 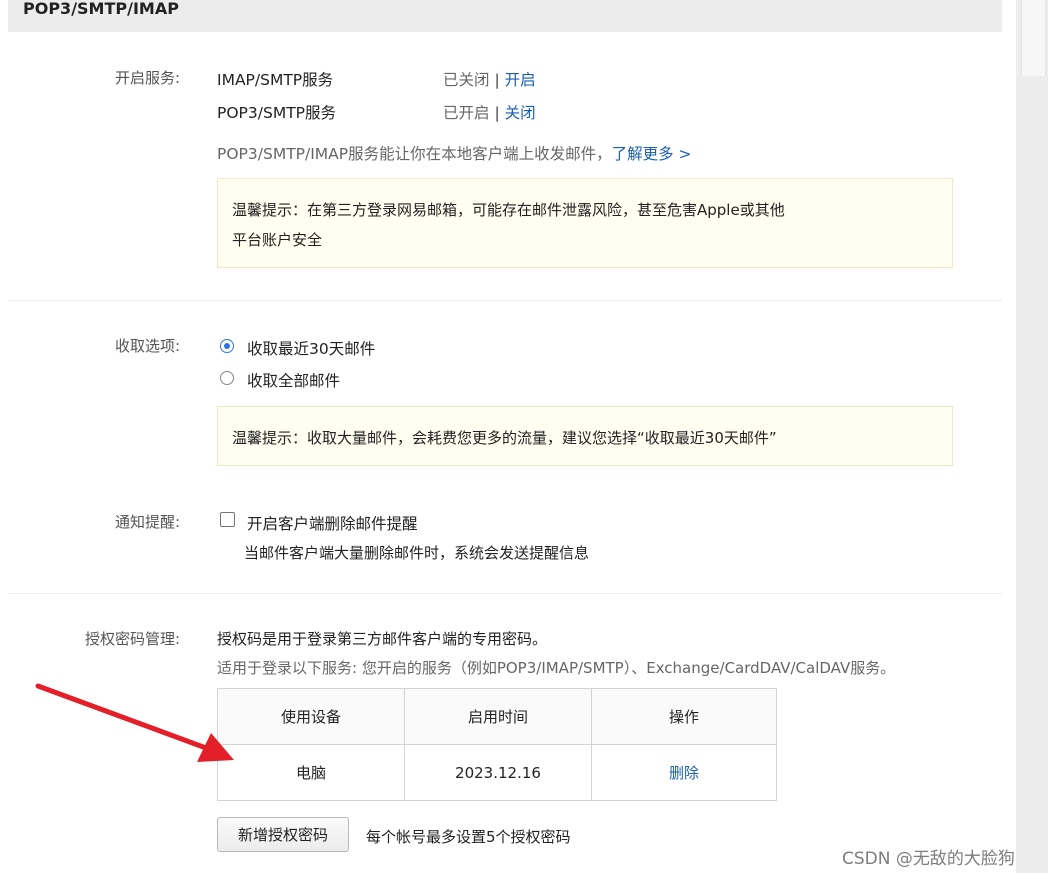 I want to click on auth-device-table: 使用设备 启用时间 操作 电脑 2023.12.16 删除, so click(x=497, y=744).